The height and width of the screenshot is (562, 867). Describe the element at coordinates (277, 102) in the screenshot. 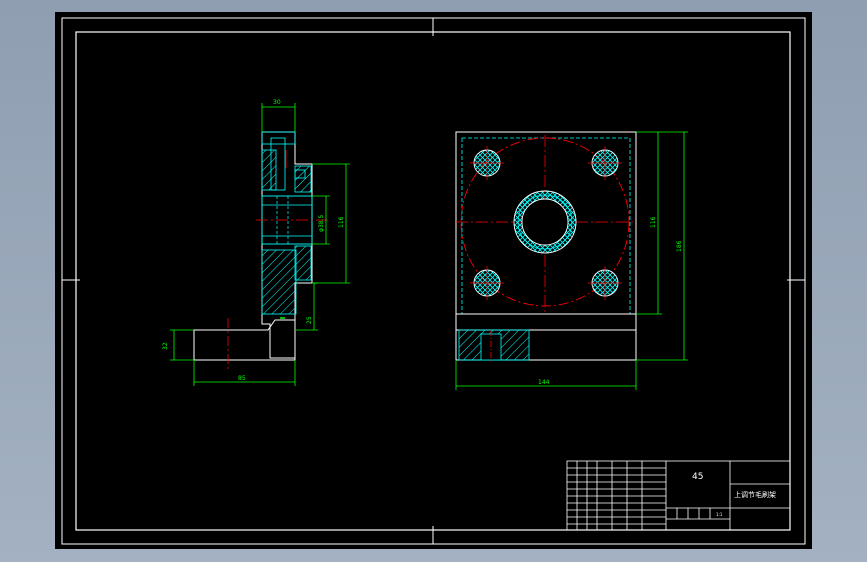

I see `dim-left-top-width: 30` at that location.